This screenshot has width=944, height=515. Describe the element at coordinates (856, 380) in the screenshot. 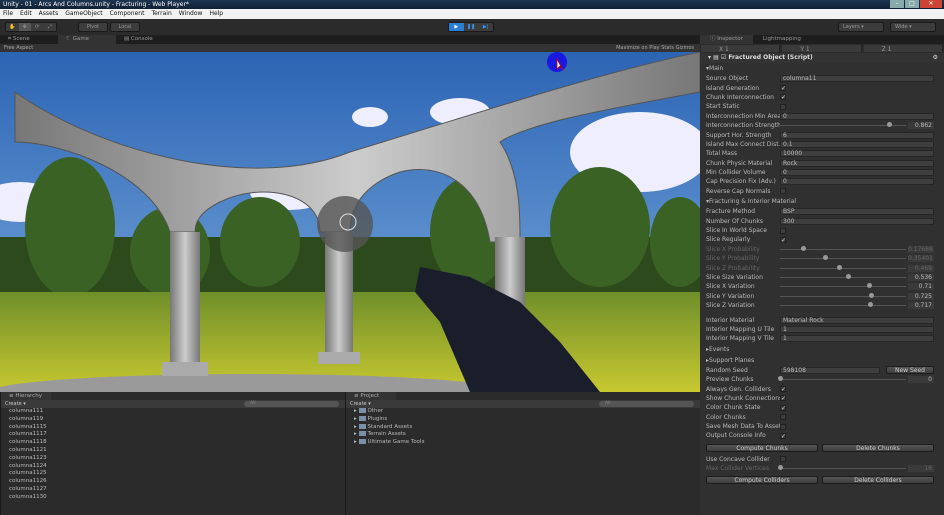

I see `slider: 0` at that location.